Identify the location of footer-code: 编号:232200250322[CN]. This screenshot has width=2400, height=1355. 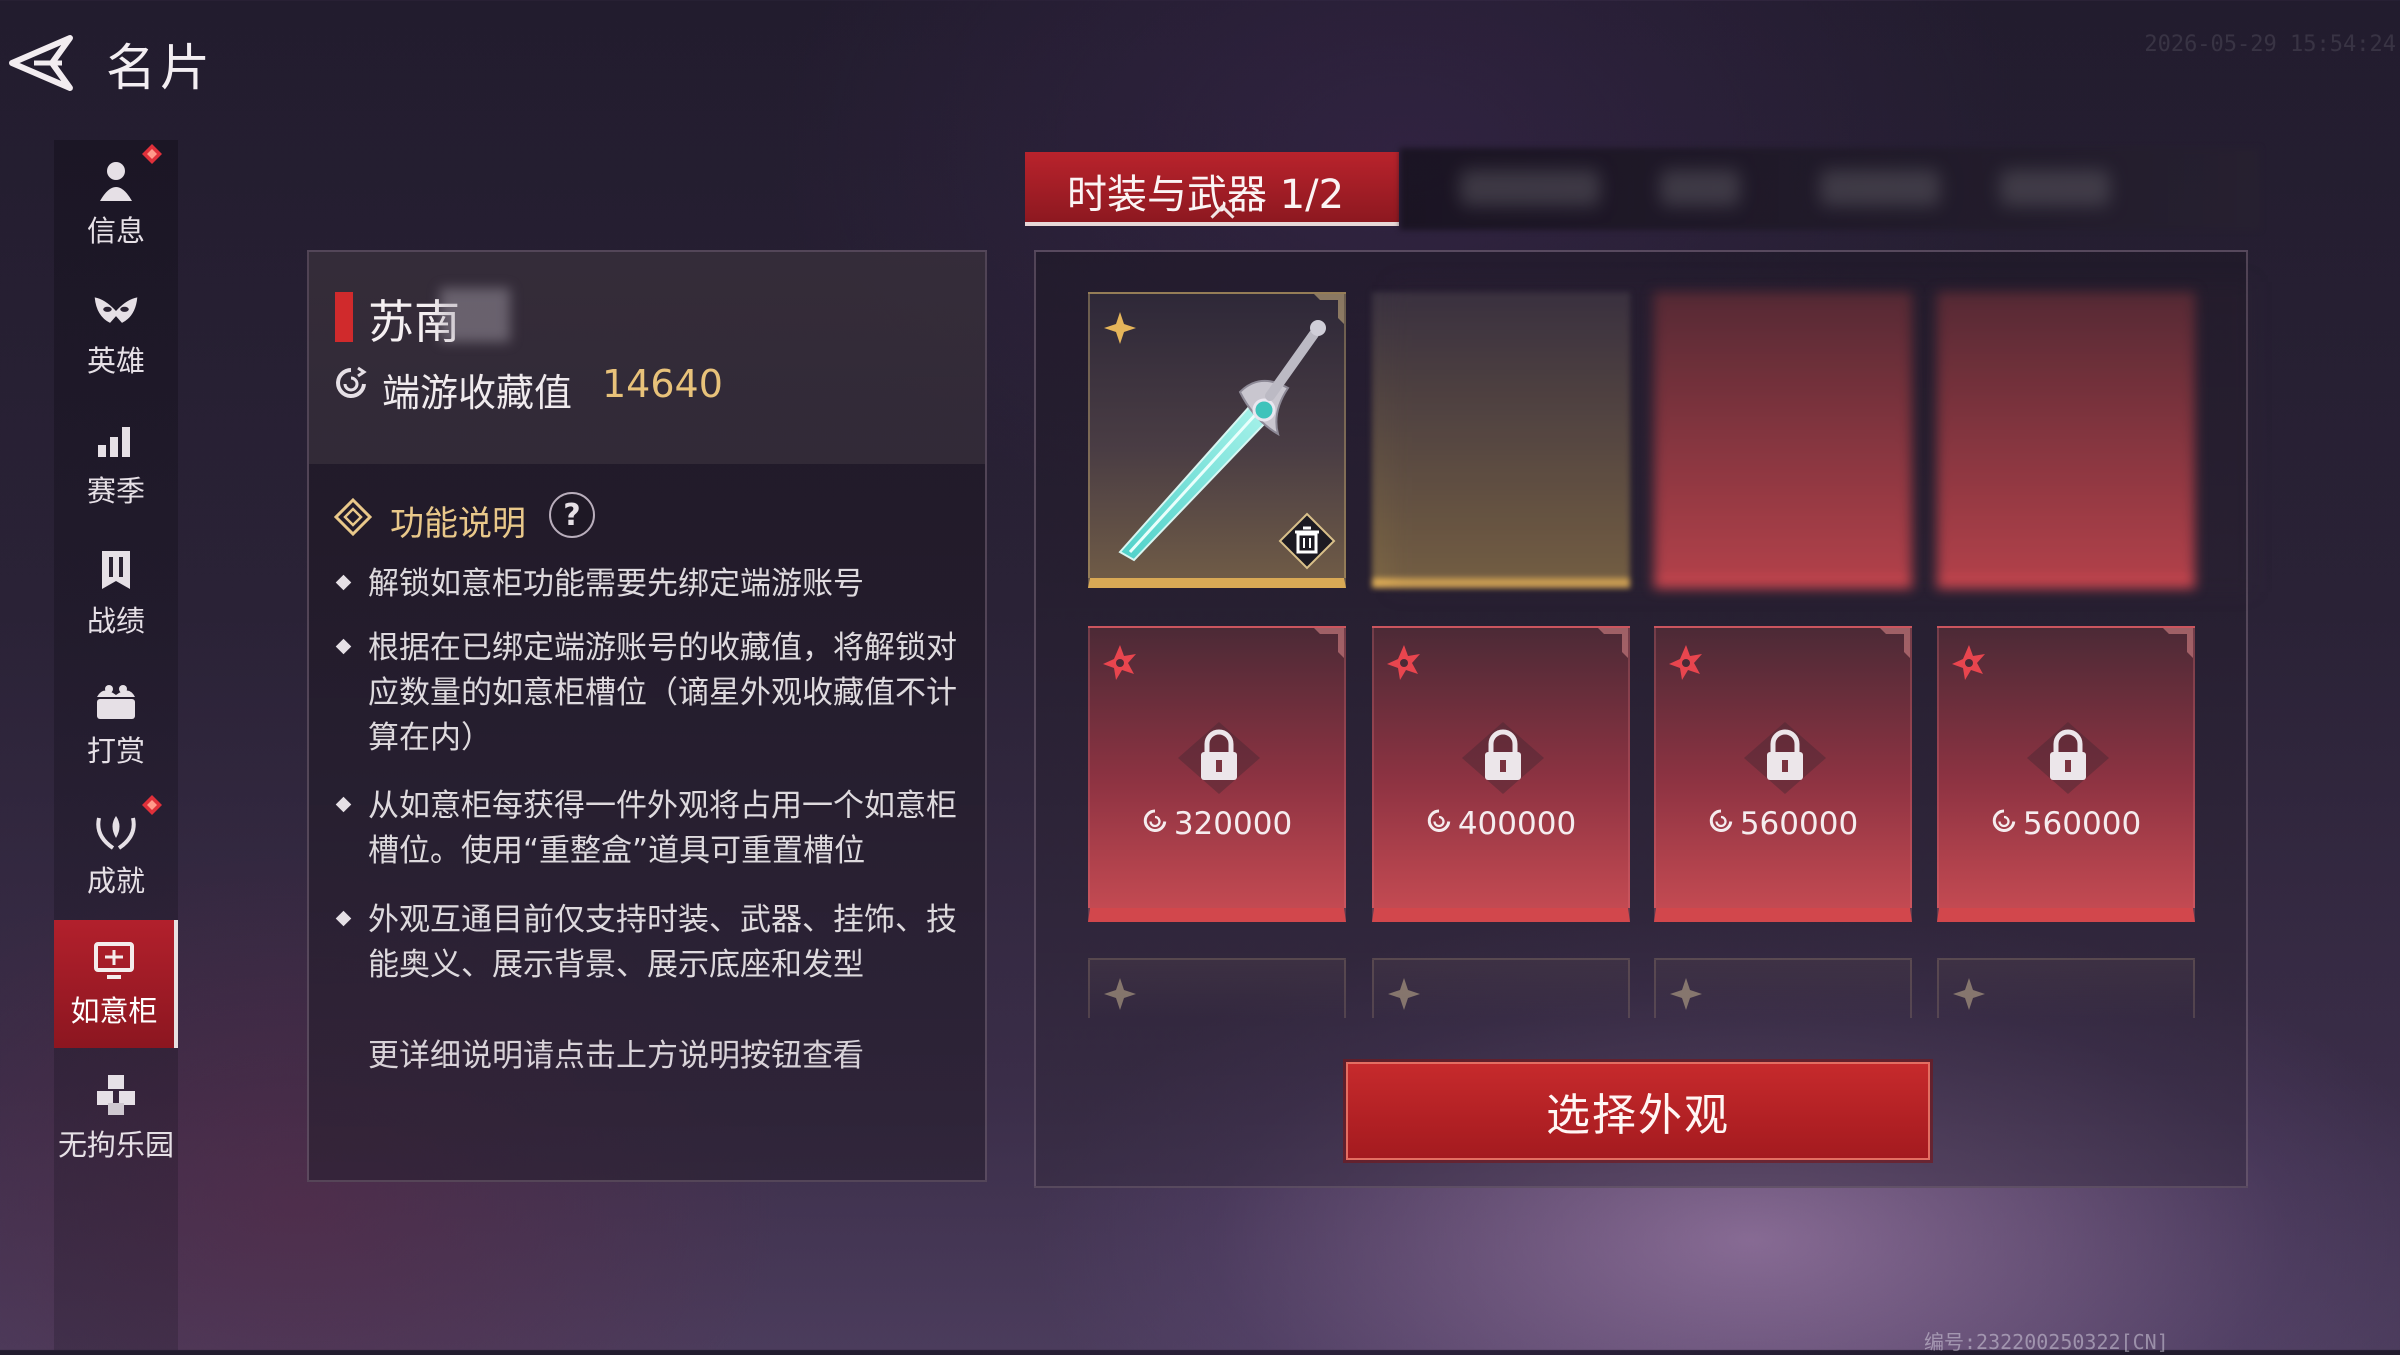
(2046, 1342).